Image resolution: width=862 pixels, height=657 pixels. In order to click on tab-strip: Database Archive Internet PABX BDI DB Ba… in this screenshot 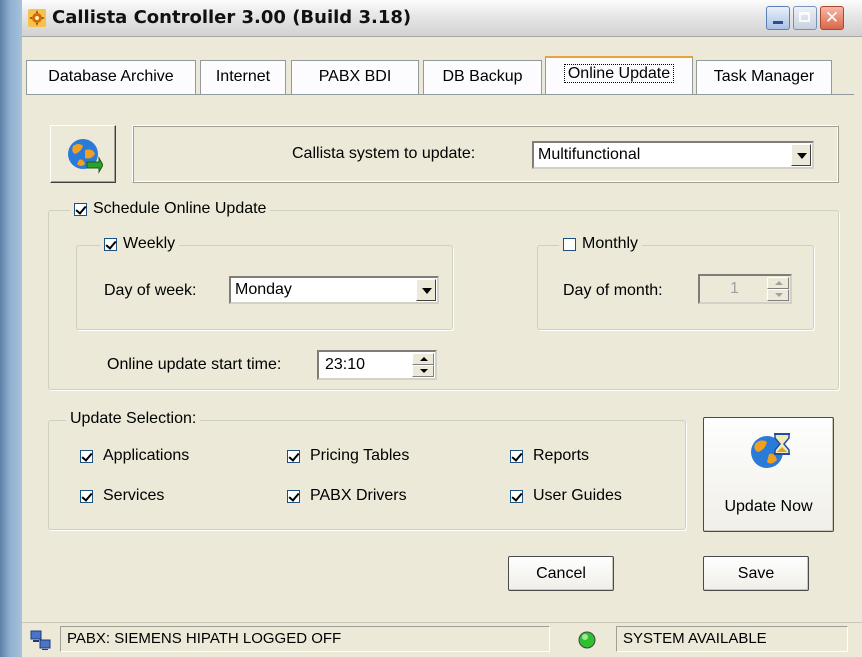, I will do `click(442, 76)`.